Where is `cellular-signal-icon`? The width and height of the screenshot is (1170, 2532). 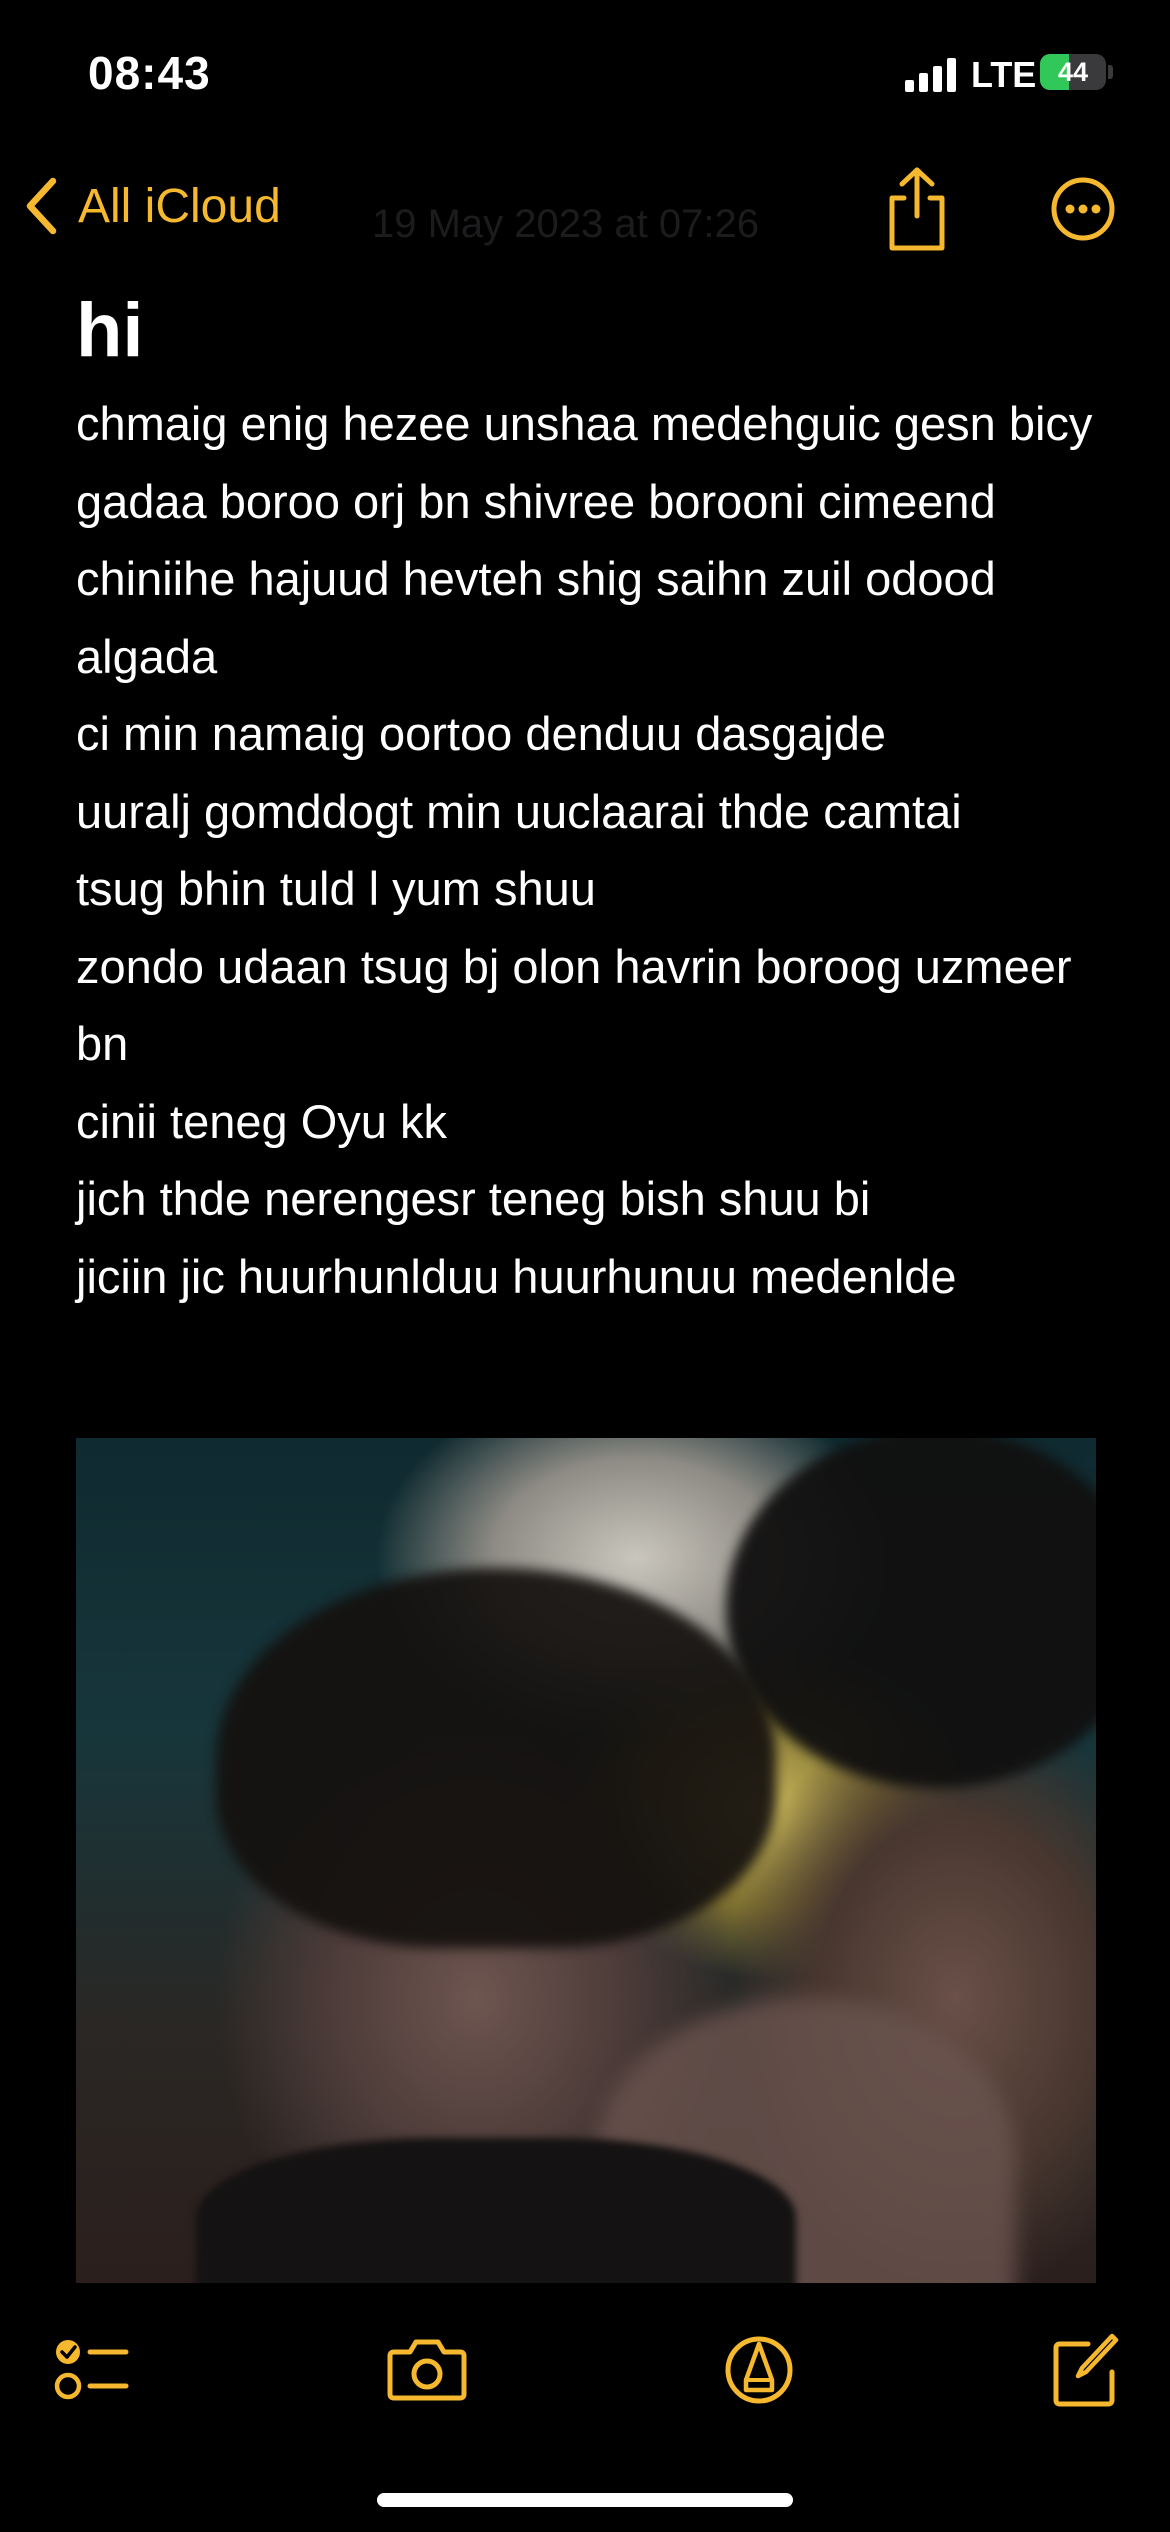 cellular-signal-icon is located at coordinates (932, 75).